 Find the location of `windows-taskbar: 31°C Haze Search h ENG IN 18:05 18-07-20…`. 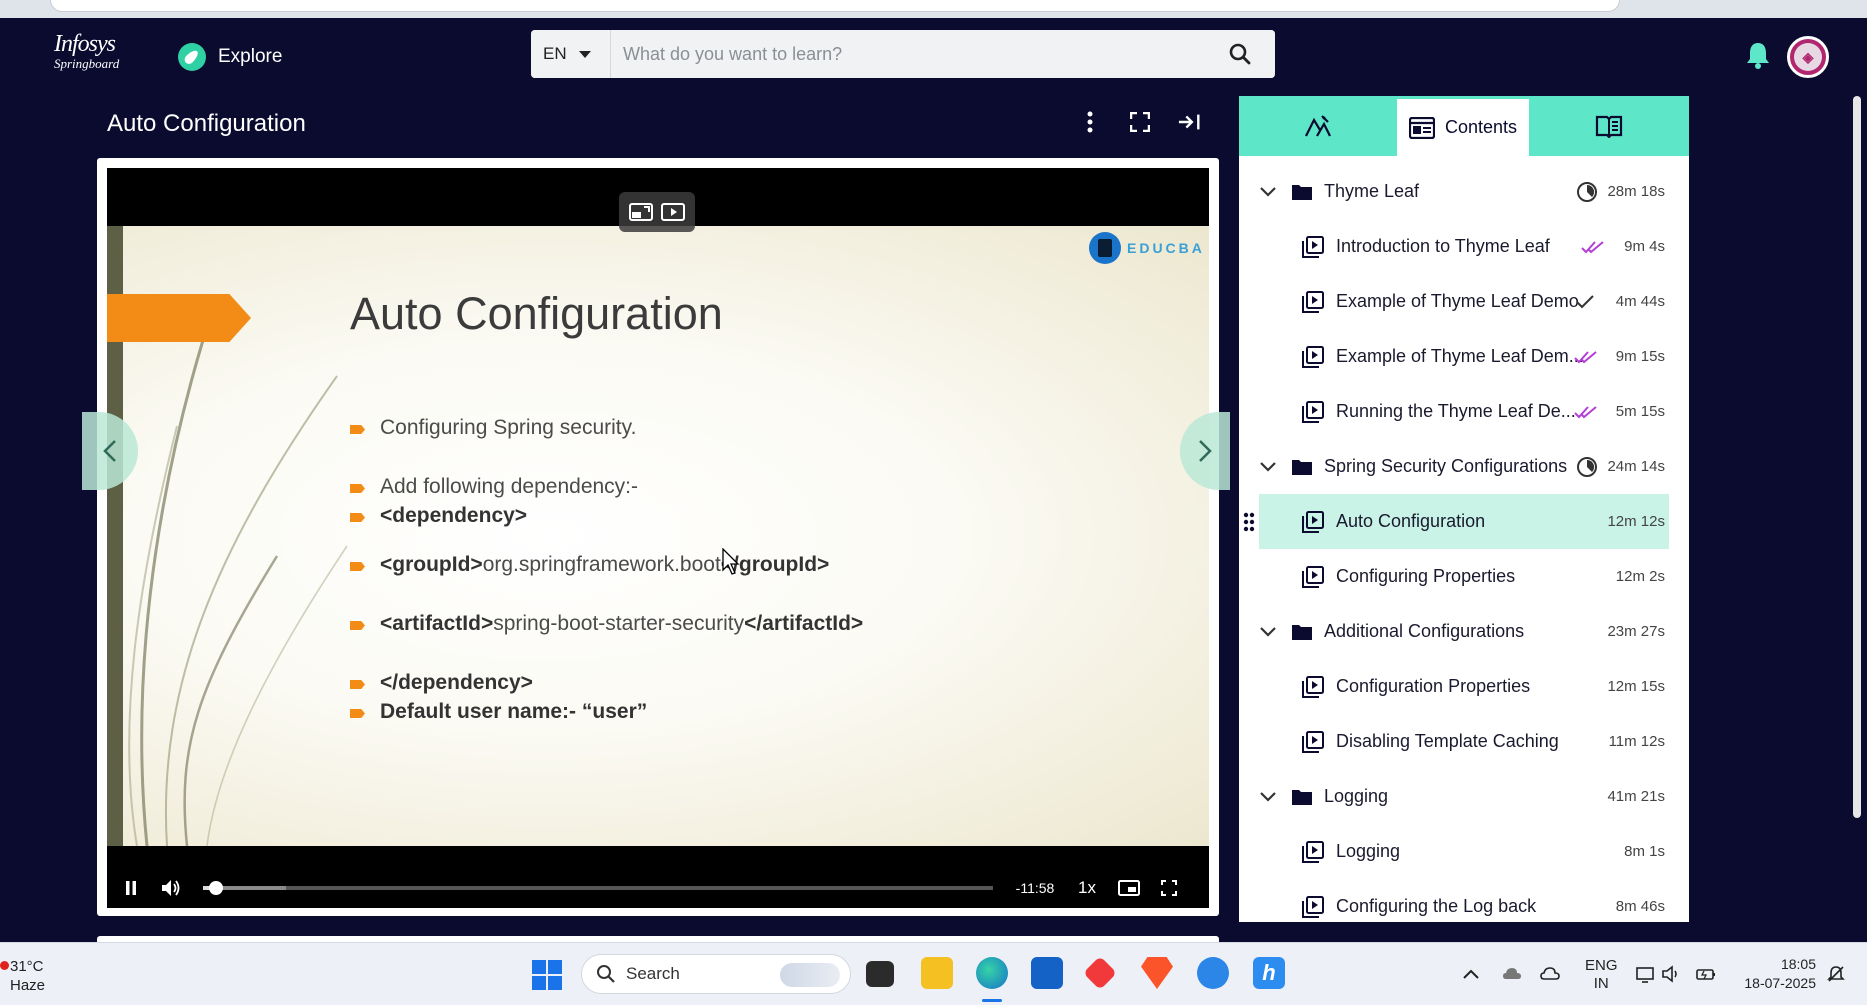

windows-taskbar: 31°C Haze Search h ENG IN 18:05 18-07-20… is located at coordinates (933, 973).